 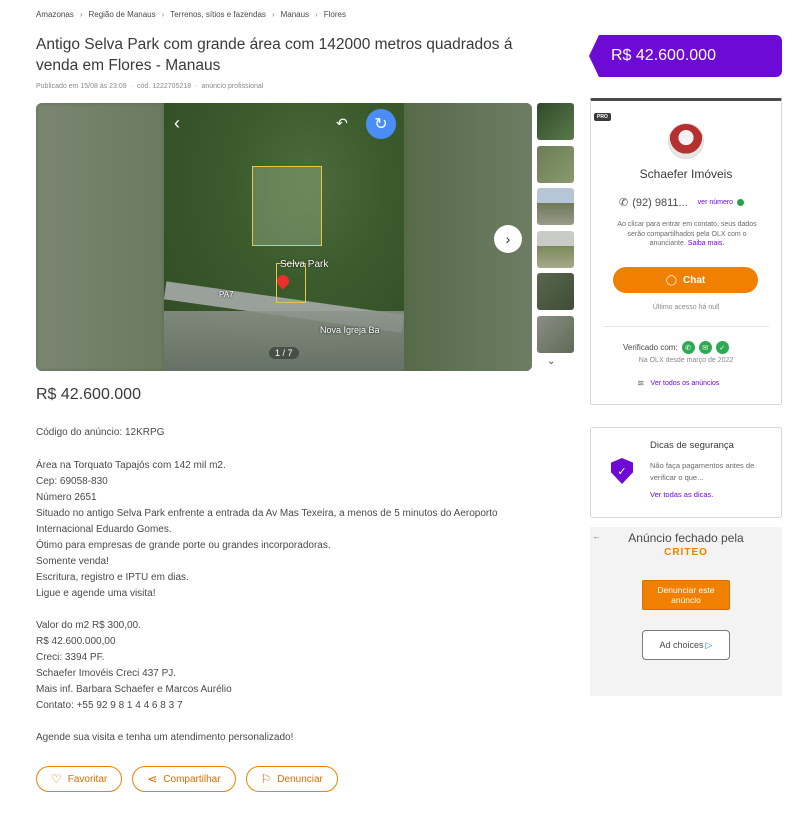 I want to click on all-ads-link: ≋ Ver todos os anúncios, so click(x=678, y=383).